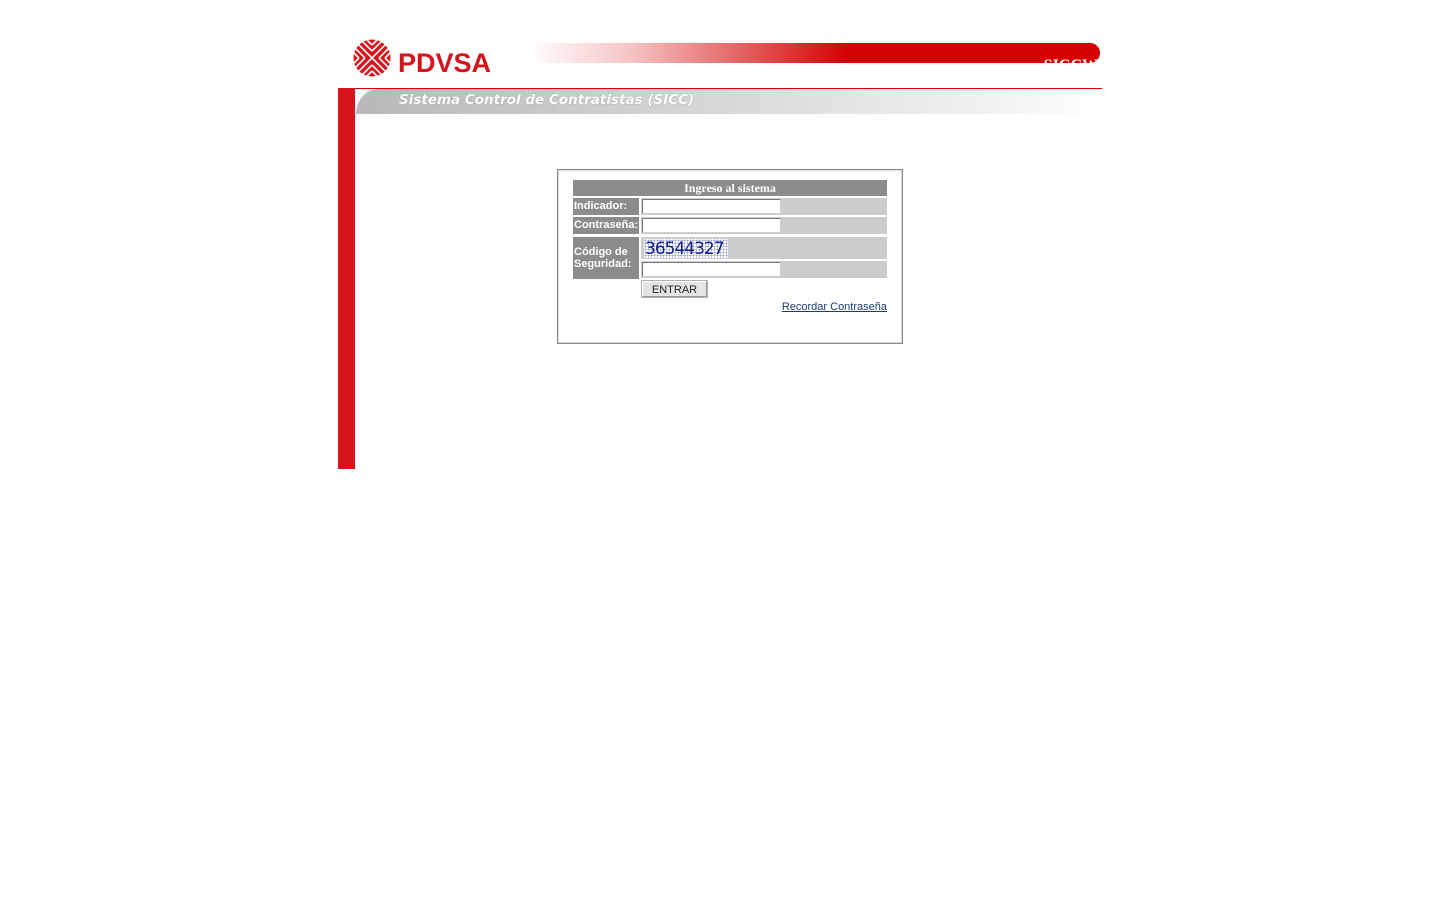 The height and width of the screenshot is (900, 1440). I want to click on title-banner: Sistema Control de Contratistas (SICC), so click(729, 101).